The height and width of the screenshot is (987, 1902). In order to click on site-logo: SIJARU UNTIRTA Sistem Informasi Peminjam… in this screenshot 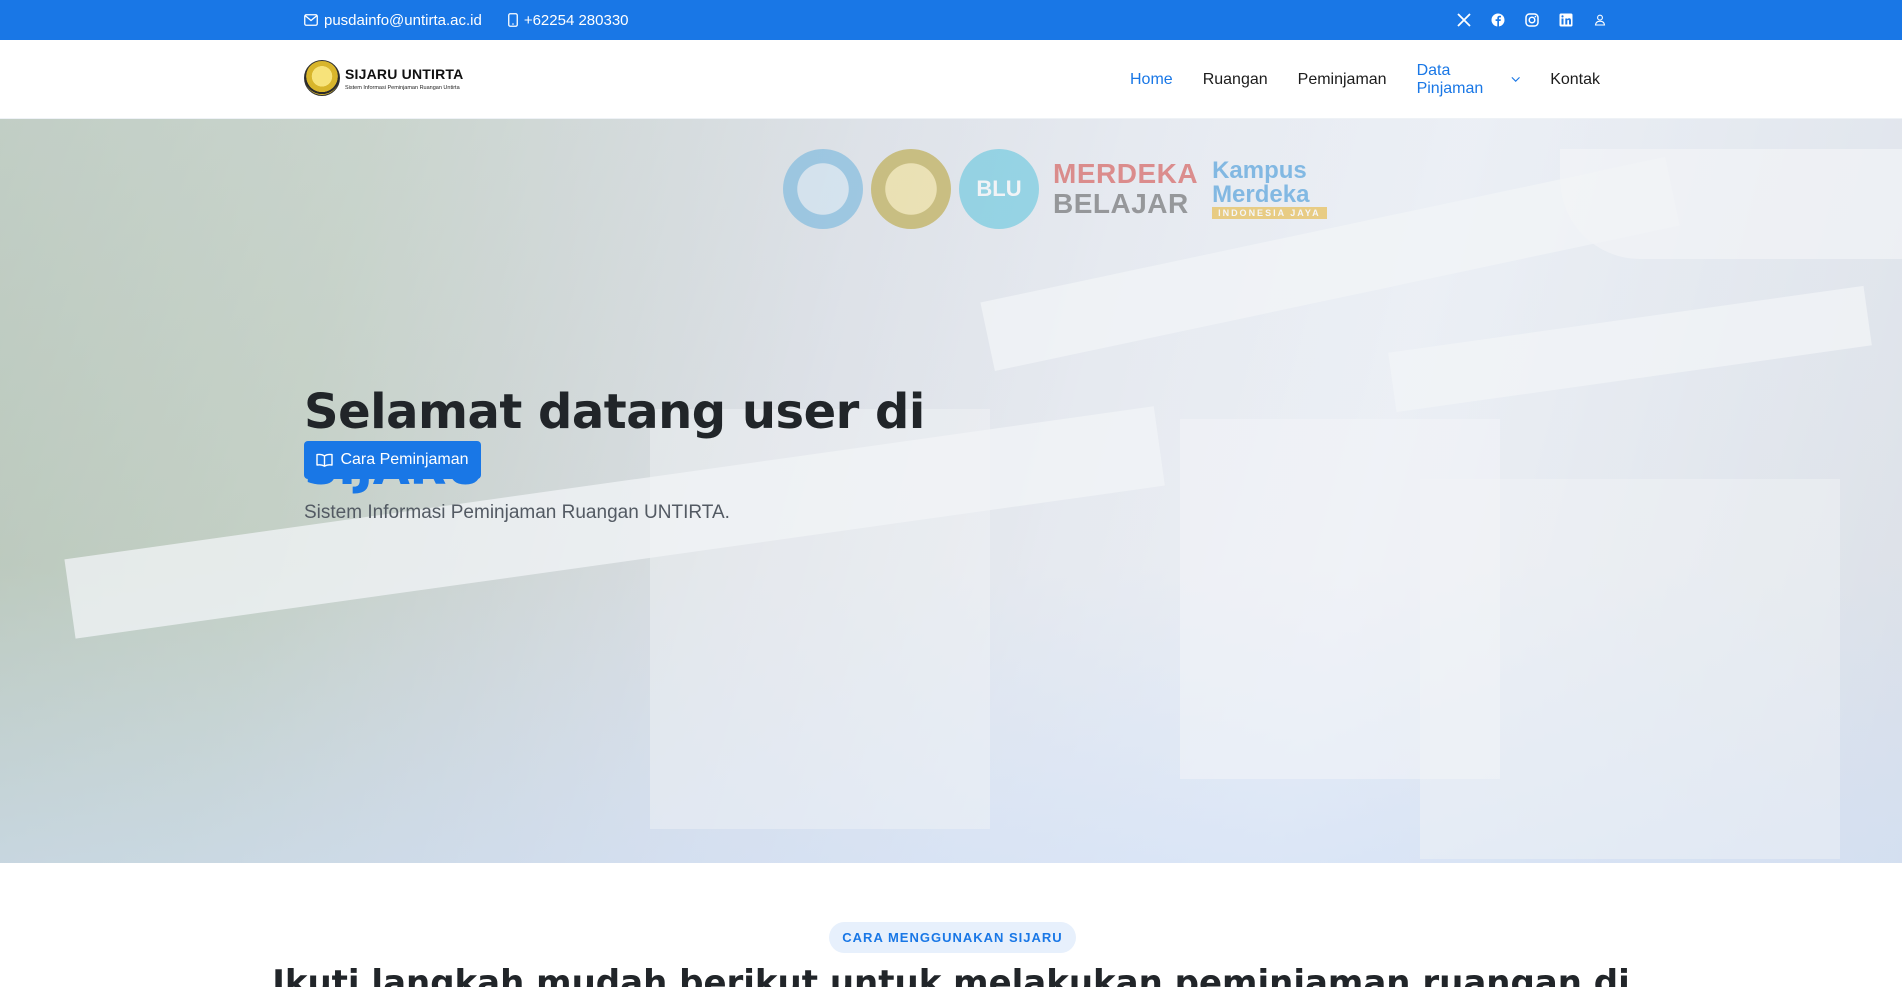, I will do `click(383, 78)`.